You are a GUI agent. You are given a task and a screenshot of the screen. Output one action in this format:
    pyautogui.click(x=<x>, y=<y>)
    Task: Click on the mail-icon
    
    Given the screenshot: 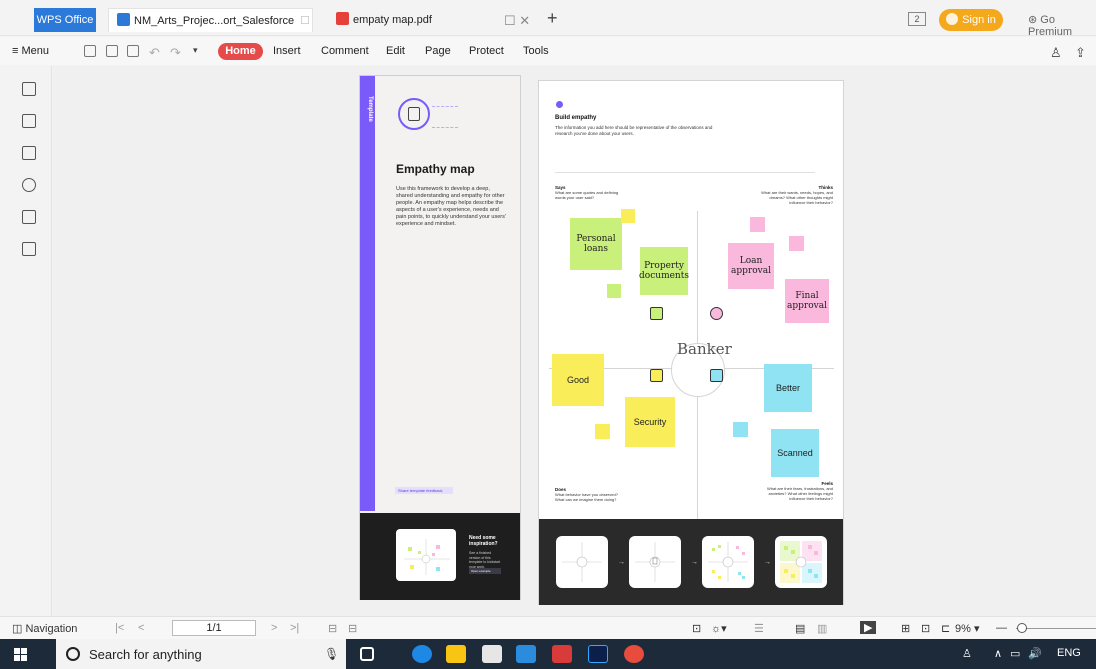 What is the action you would take?
    pyautogui.click(x=526, y=654)
    